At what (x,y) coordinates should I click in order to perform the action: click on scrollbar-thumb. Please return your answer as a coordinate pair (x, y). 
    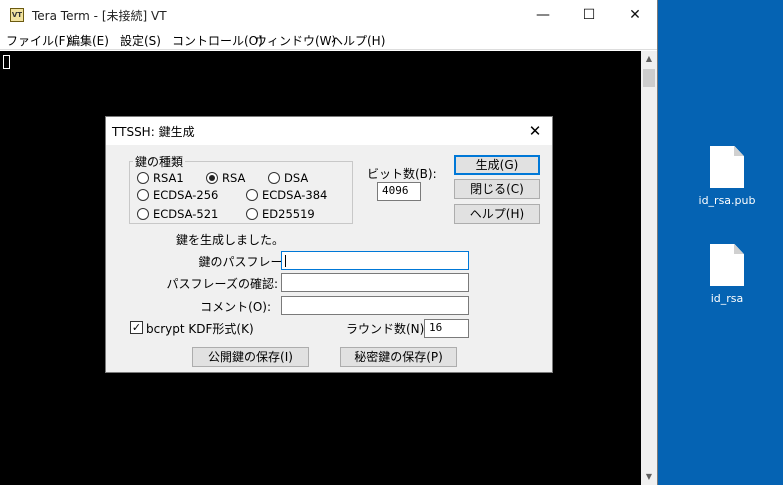
    Looking at the image, I should click on (649, 78).